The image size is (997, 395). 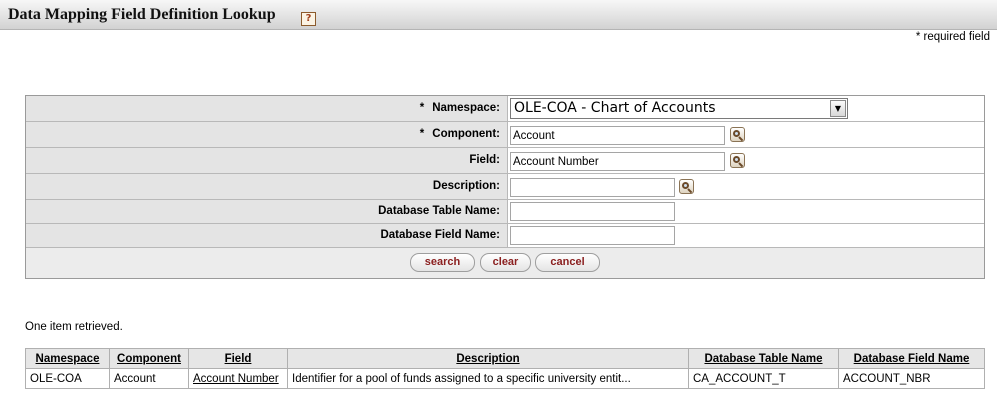 What do you see at coordinates (592, 211) in the screenshot?
I see `db-table-name-input` at bounding box center [592, 211].